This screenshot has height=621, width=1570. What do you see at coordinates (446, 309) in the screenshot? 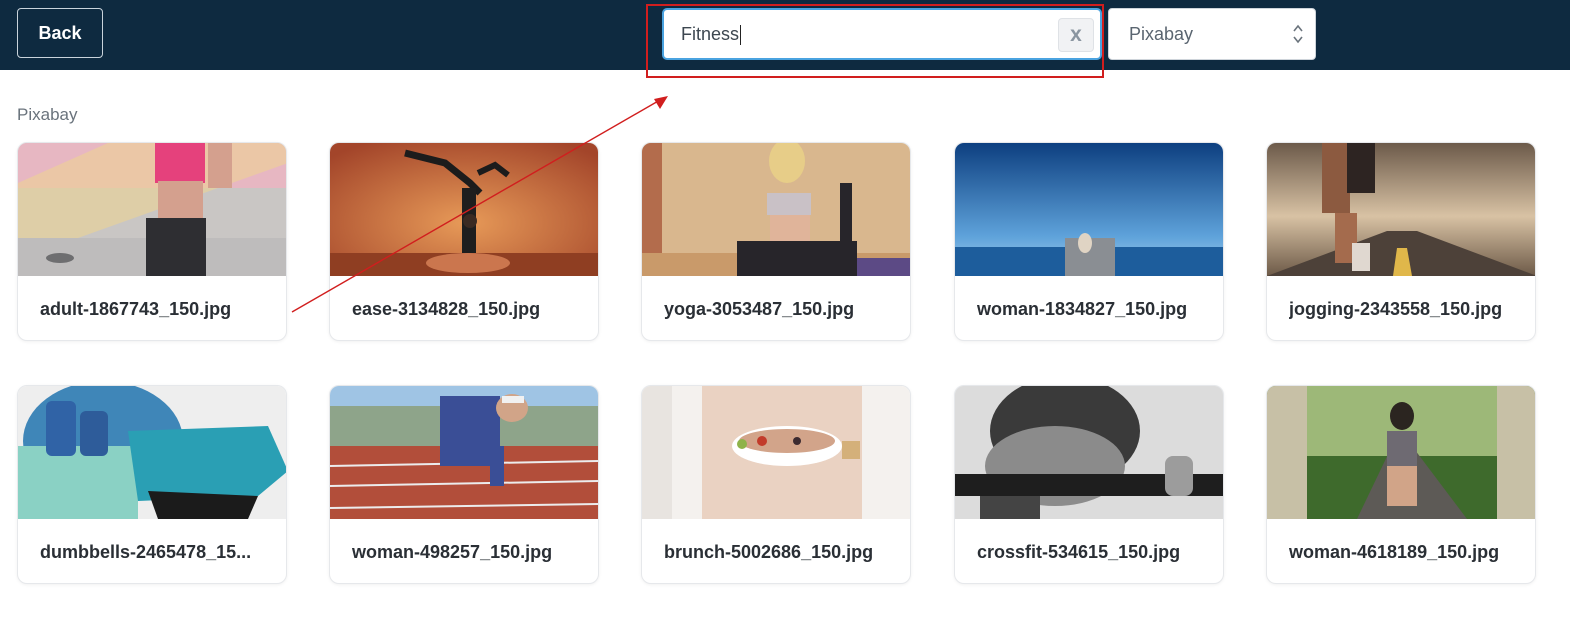
I see `image-filename: ease-3134828_150.jpg` at bounding box center [446, 309].